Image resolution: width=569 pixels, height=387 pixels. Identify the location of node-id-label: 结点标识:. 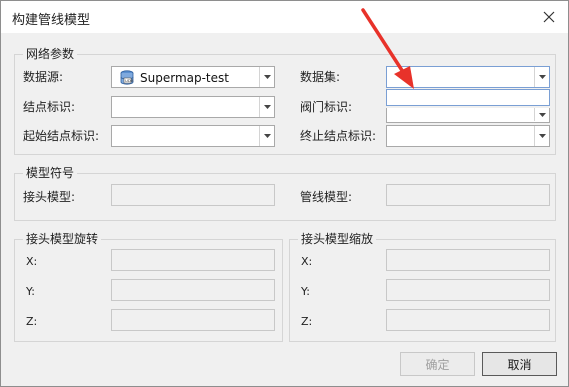
(49, 107).